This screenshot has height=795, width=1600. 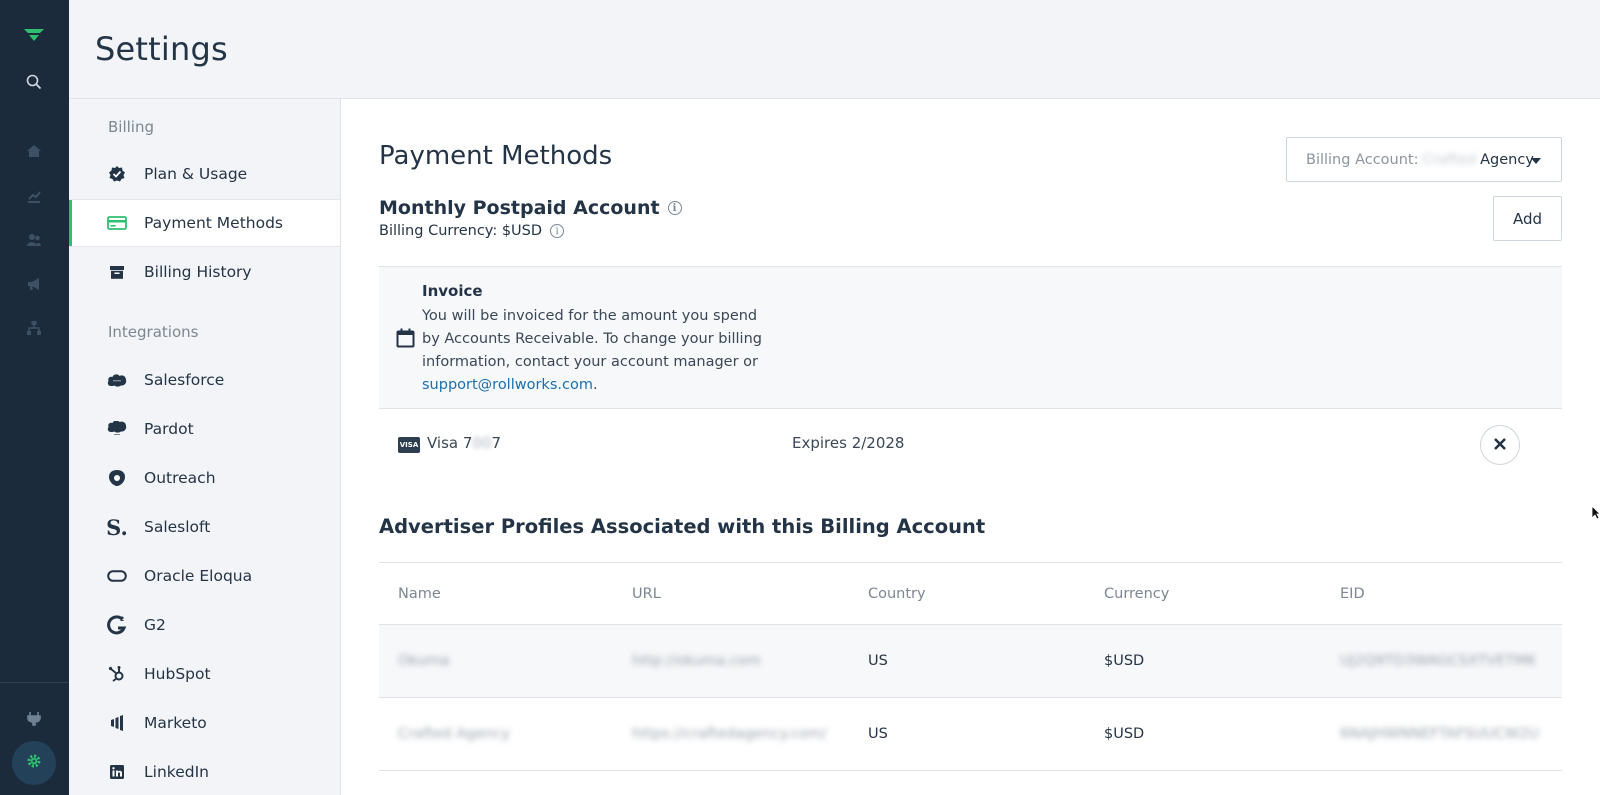 What do you see at coordinates (1536, 161) in the screenshot?
I see `caret-down-icon` at bounding box center [1536, 161].